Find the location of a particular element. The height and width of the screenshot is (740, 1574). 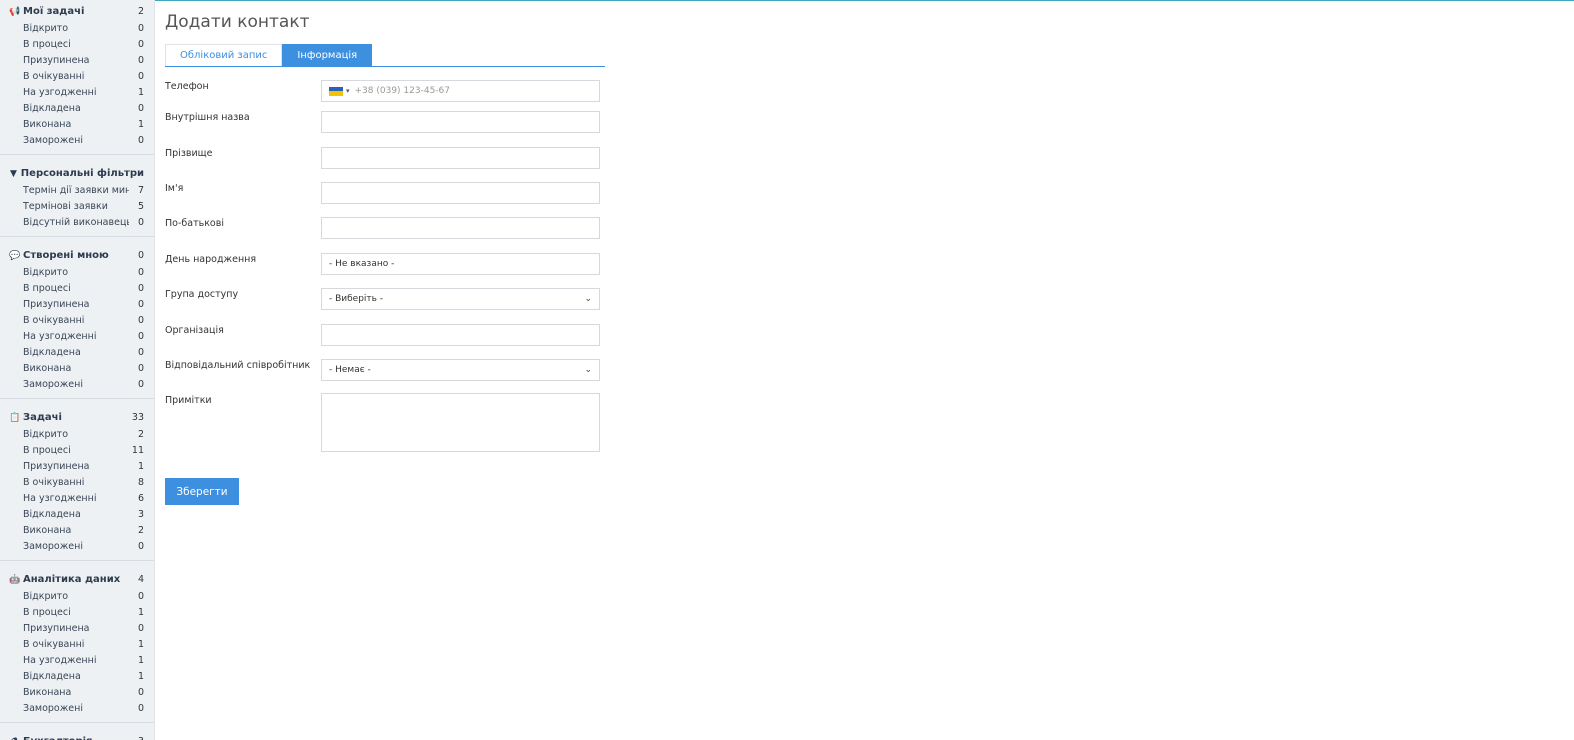

sidebar-group-header: 💬 Створені мною 0 is located at coordinates (77, 255).